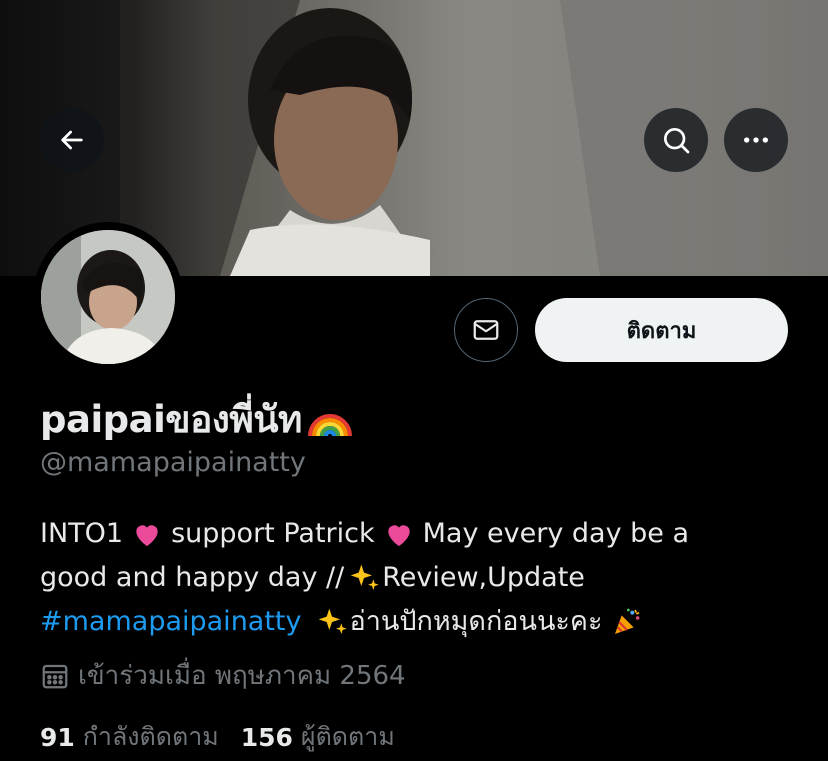 Image resolution: width=828 pixels, height=761 pixels. I want to click on following-label: กำลังติดตาม, so click(150, 736).